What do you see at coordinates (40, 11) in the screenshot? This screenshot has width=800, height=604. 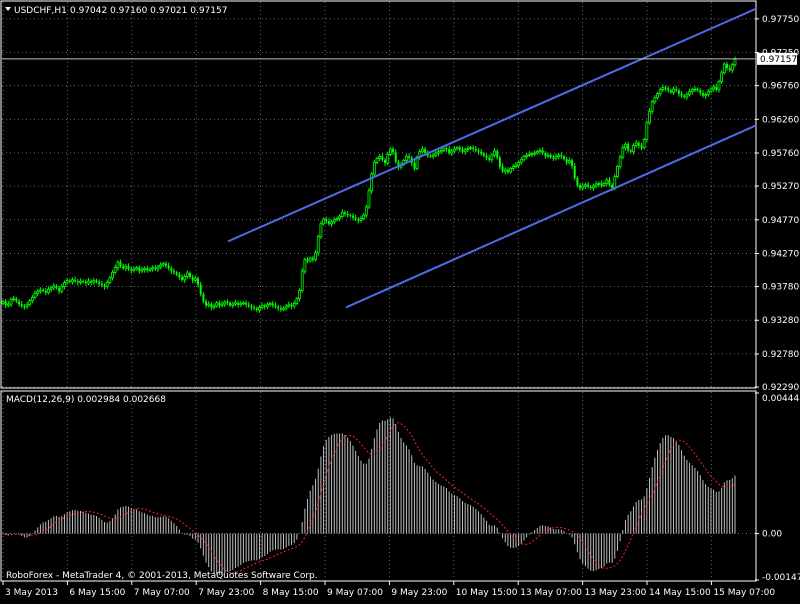 I see `symbol-label: USDCHF,H1` at bounding box center [40, 11].